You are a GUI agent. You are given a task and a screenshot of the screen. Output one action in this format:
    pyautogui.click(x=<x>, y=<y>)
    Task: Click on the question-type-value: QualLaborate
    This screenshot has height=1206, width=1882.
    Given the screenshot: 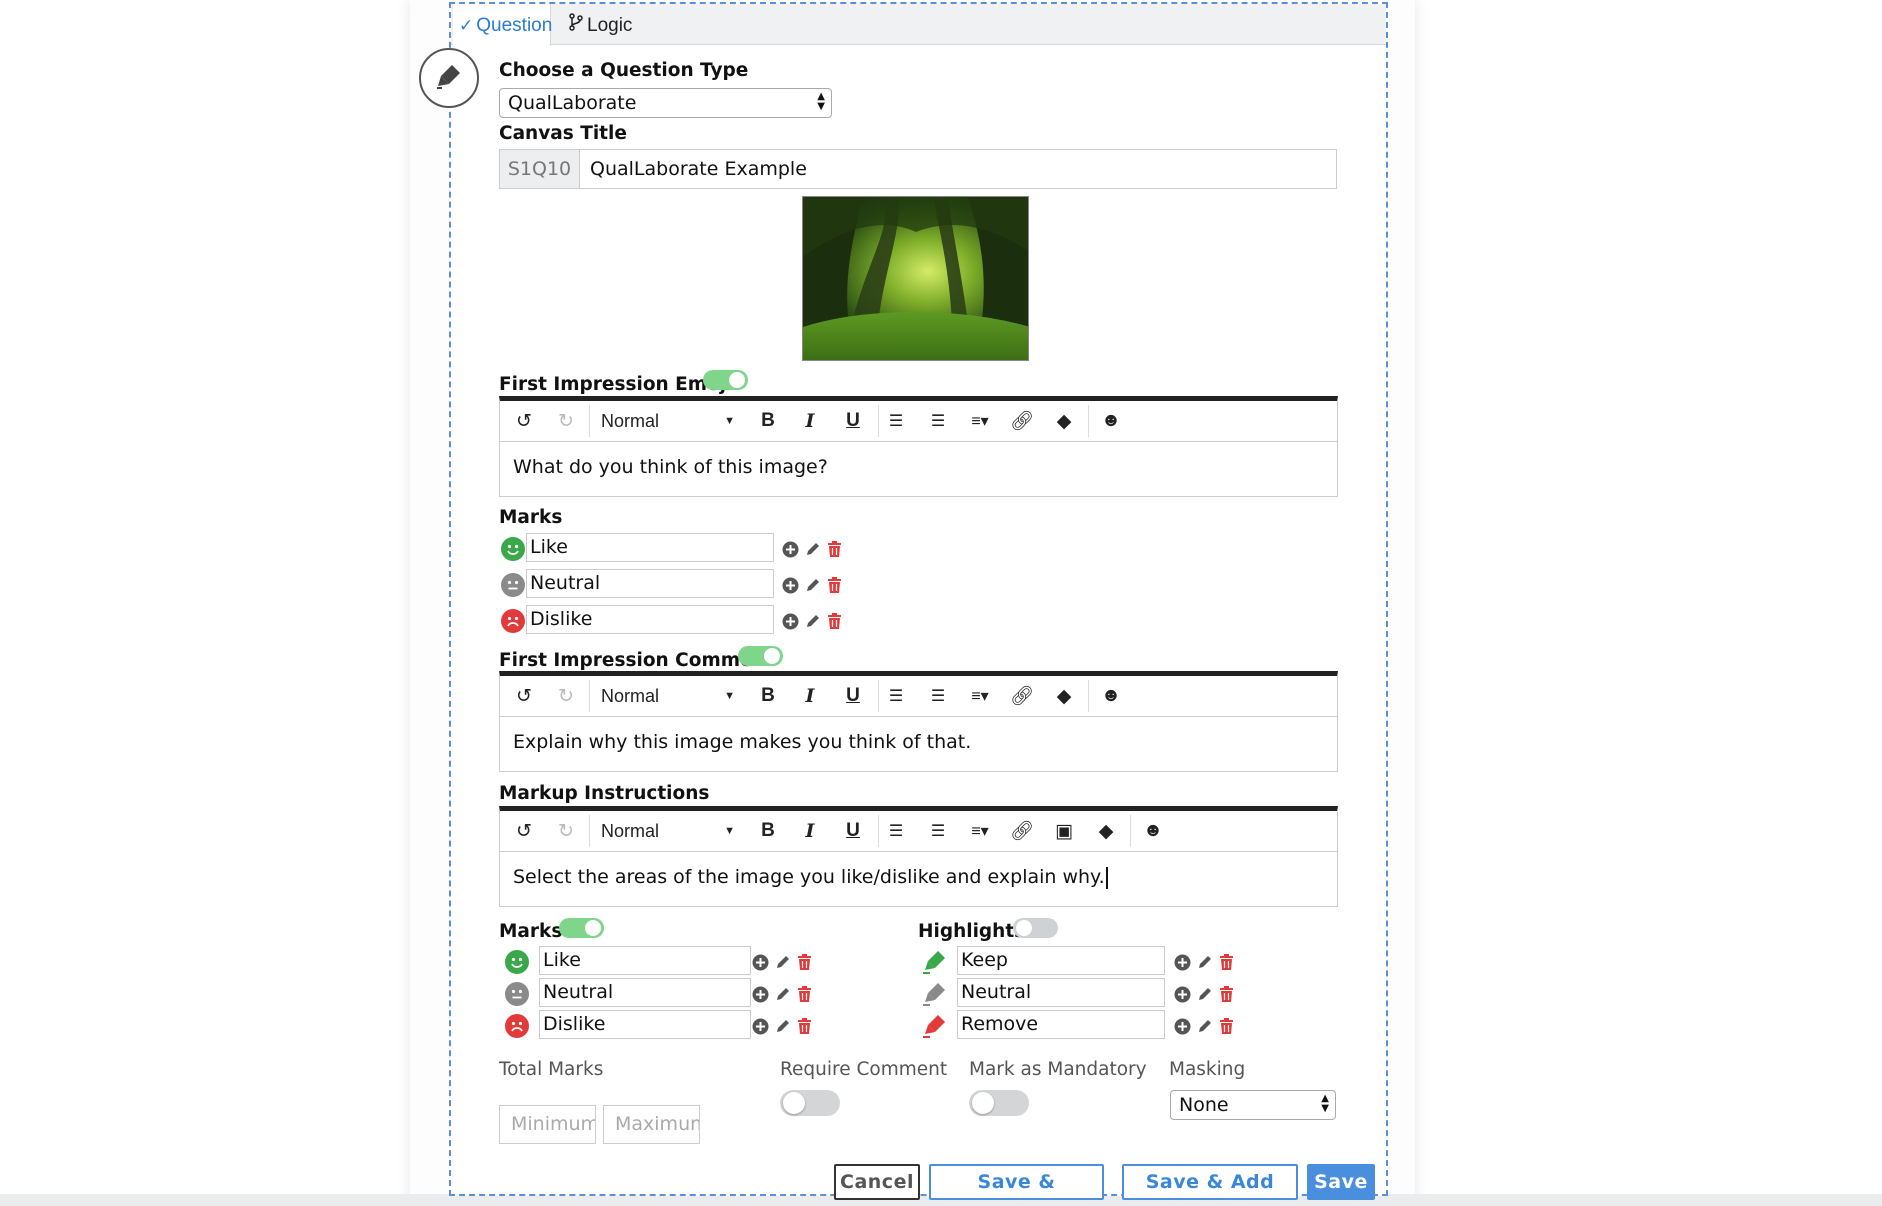 What is the action you would take?
    pyautogui.click(x=572, y=103)
    